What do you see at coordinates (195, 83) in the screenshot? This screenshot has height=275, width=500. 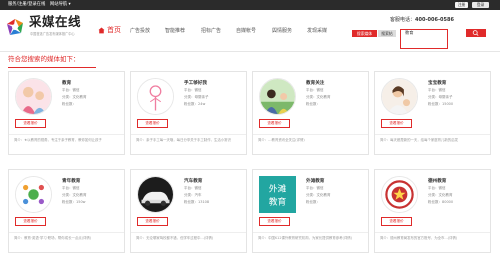 I see `media-name: 手工够好我` at bounding box center [195, 83].